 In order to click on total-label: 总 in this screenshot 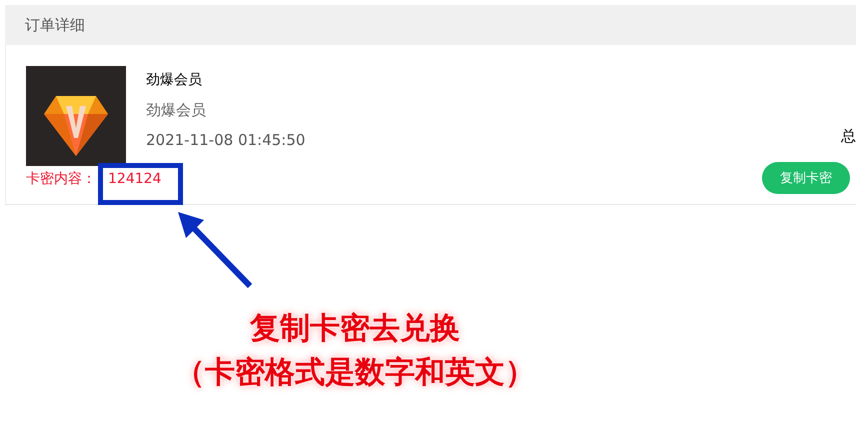, I will do `click(848, 136)`.